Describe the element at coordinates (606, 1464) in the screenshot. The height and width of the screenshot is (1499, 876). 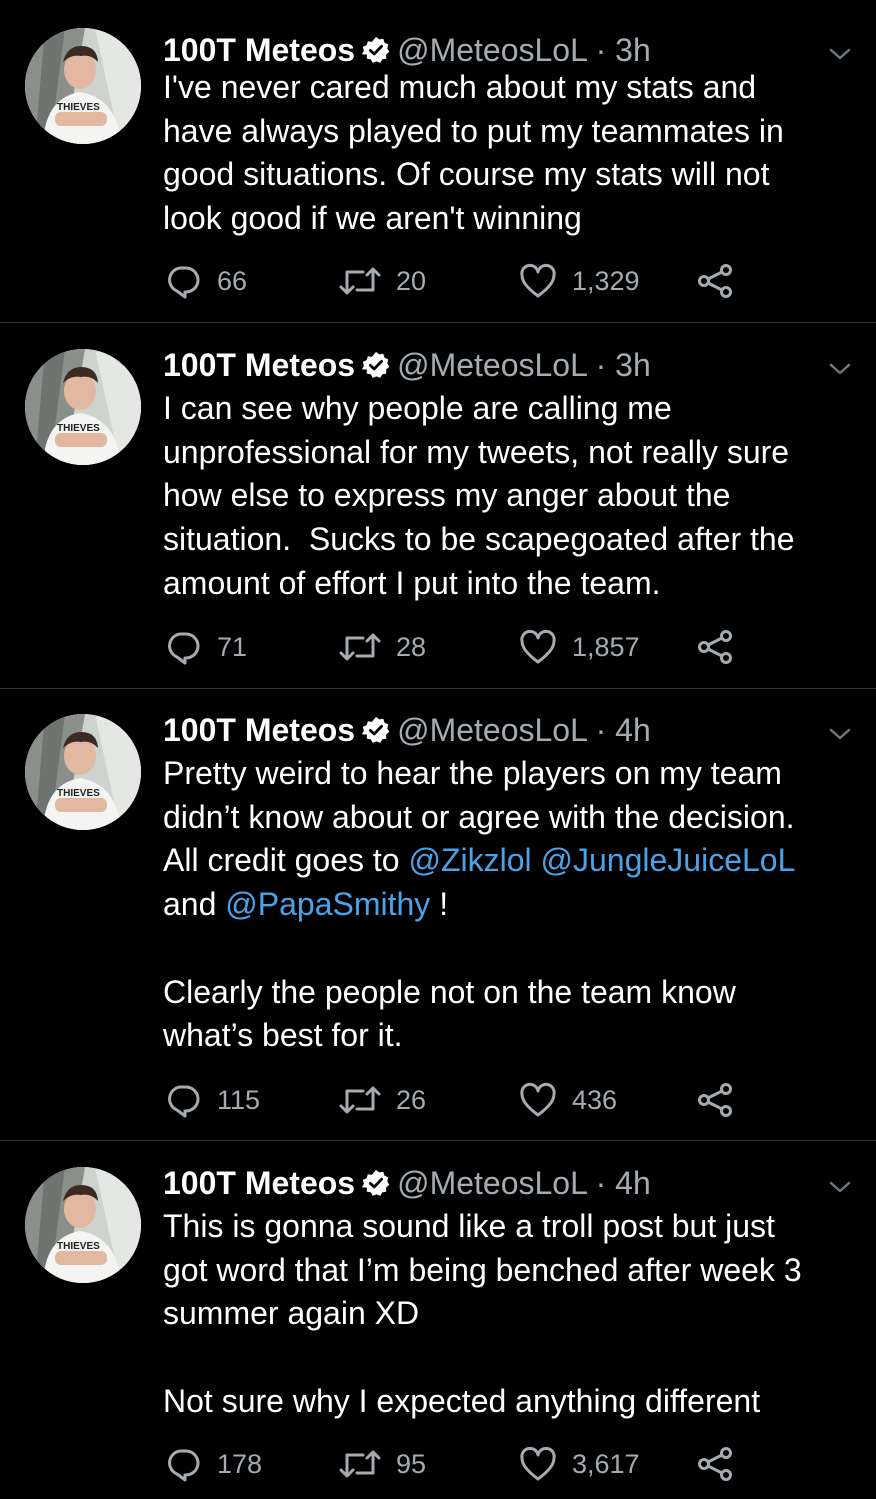
I see `like-count: 3,617` at that location.